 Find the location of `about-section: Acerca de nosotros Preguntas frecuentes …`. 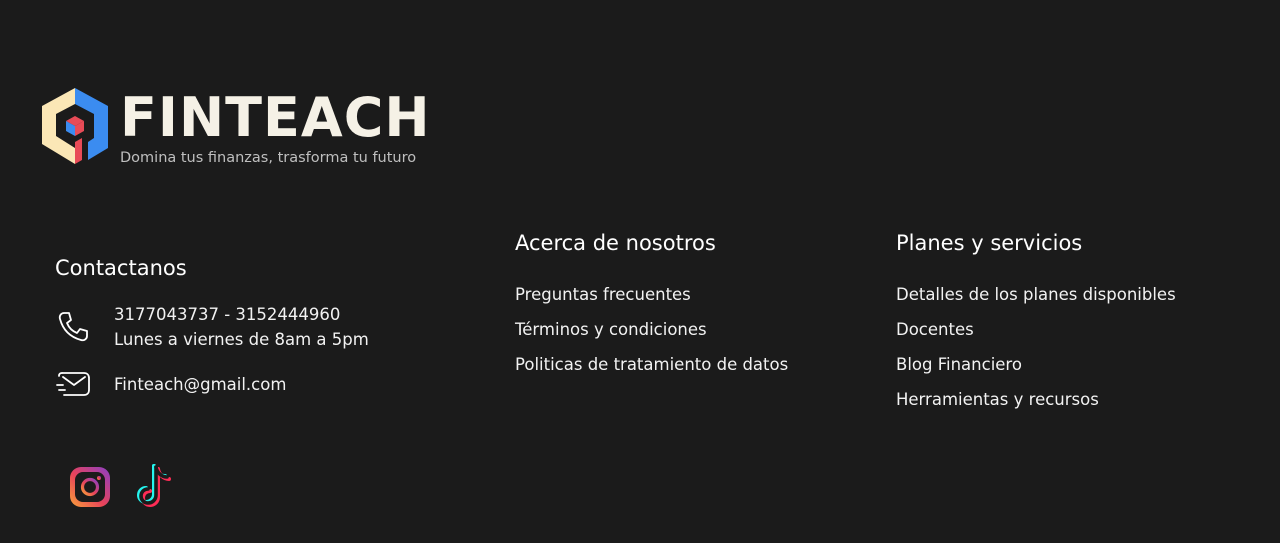

about-section: Acerca de nosotros Preguntas frecuentes … is located at coordinates (651, 306).